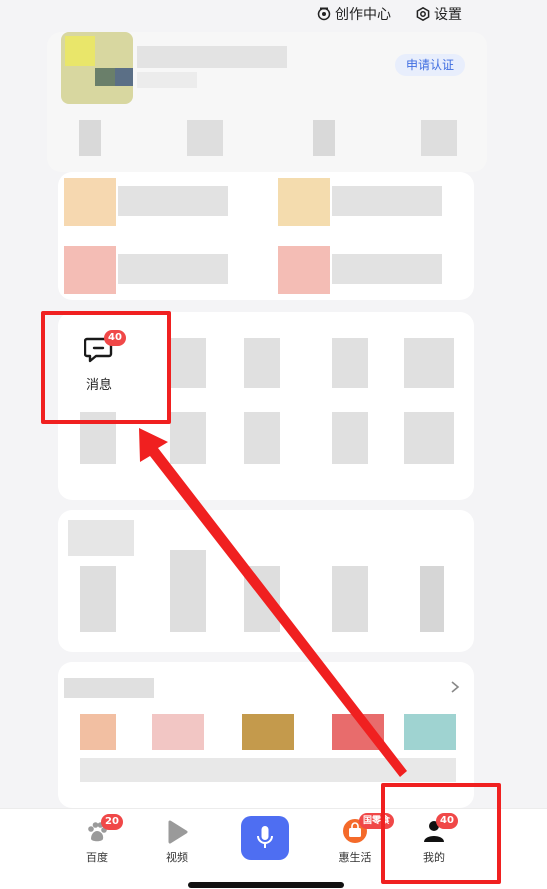  Describe the element at coordinates (112, 822) in the screenshot. I see `baidu-badge: 20` at that location.